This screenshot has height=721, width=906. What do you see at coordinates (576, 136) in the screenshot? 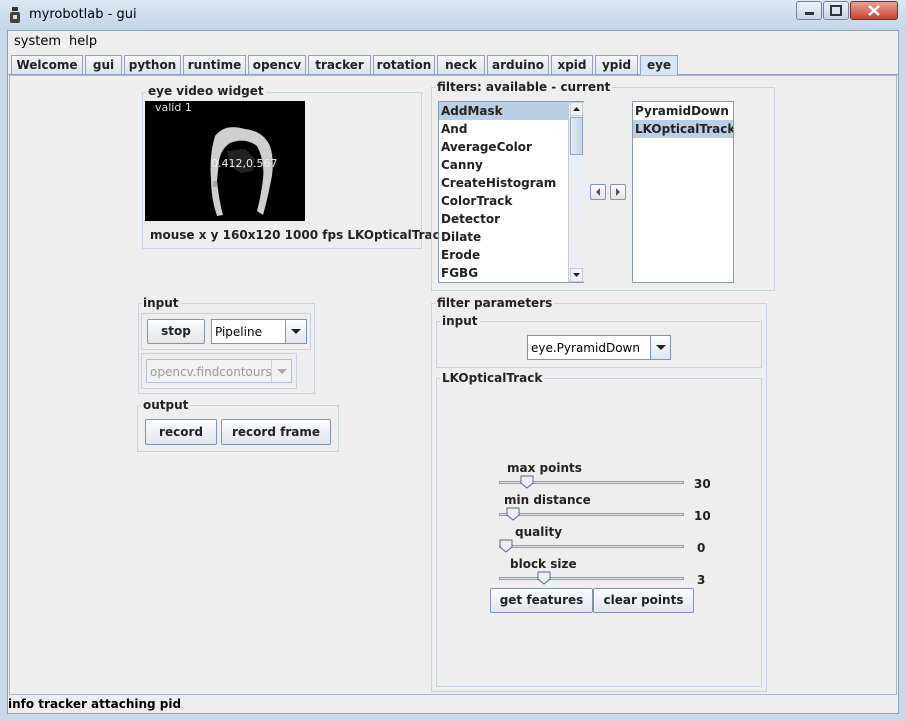
I see `scroll-thumb` at bounding box center [576, 136].